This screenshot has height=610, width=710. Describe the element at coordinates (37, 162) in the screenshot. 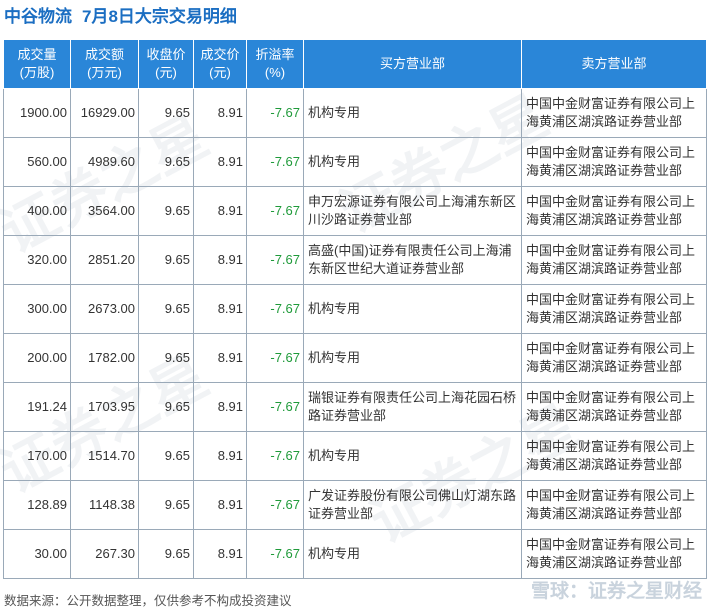

I see `cell-volume: 560.00` at that location.